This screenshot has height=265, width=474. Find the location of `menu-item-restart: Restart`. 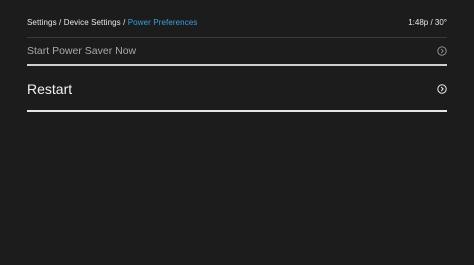

menu-item-restart: Restart is located at coordinates (237, 97).